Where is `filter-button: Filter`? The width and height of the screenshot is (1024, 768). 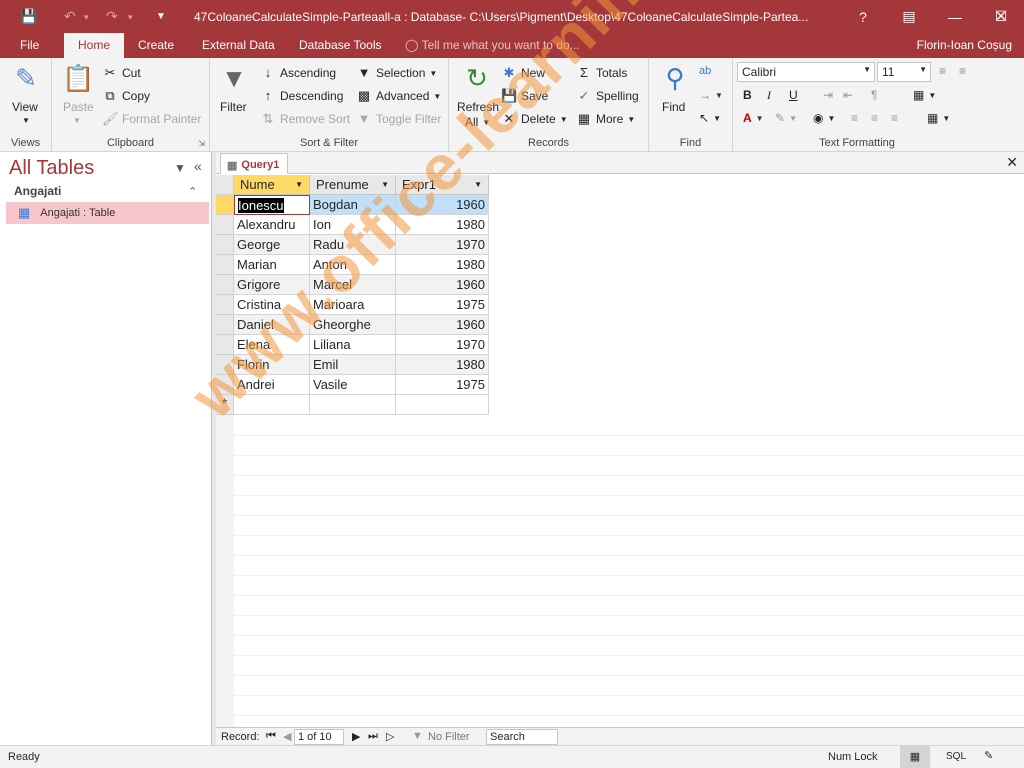 filter-button: Filter is located at coordinates (233, 107).